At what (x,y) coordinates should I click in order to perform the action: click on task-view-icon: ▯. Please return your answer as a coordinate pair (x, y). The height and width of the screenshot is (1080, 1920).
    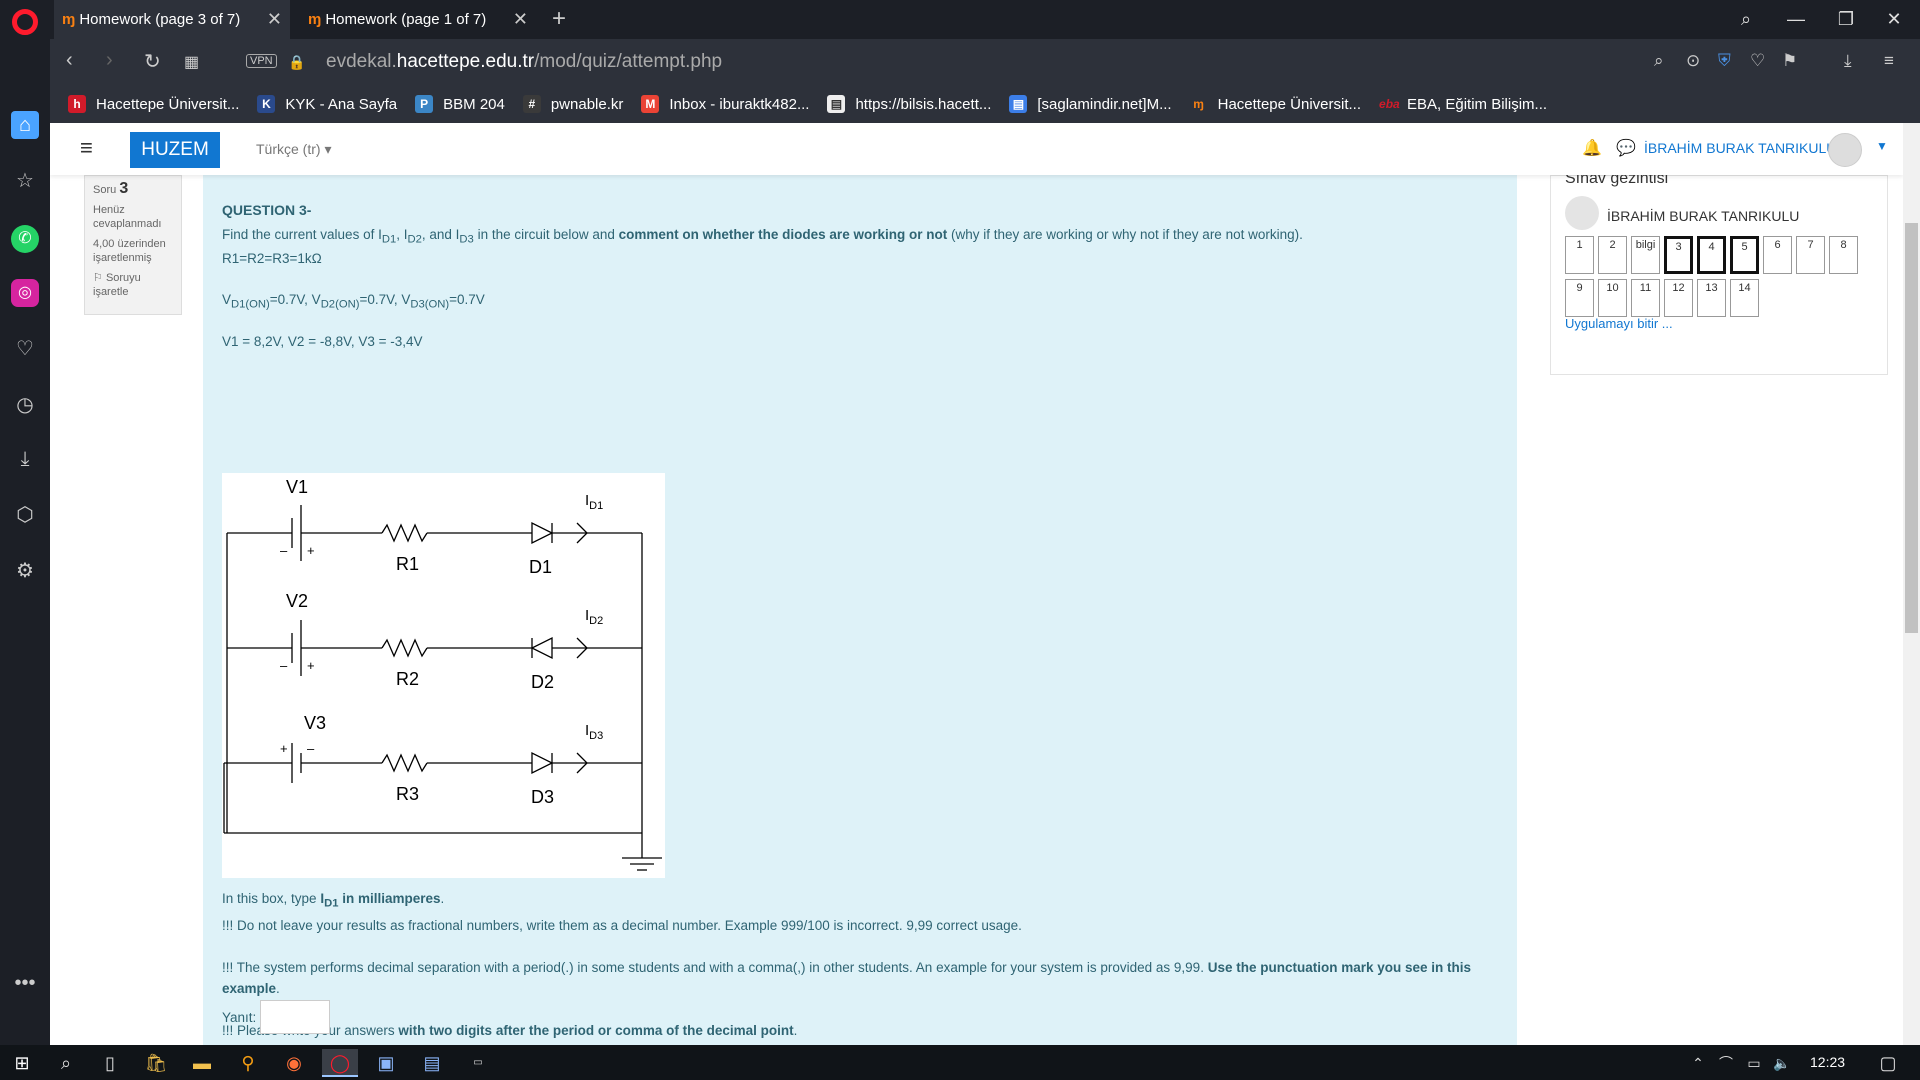
    Looking at the image, I should click on (110, 1063).